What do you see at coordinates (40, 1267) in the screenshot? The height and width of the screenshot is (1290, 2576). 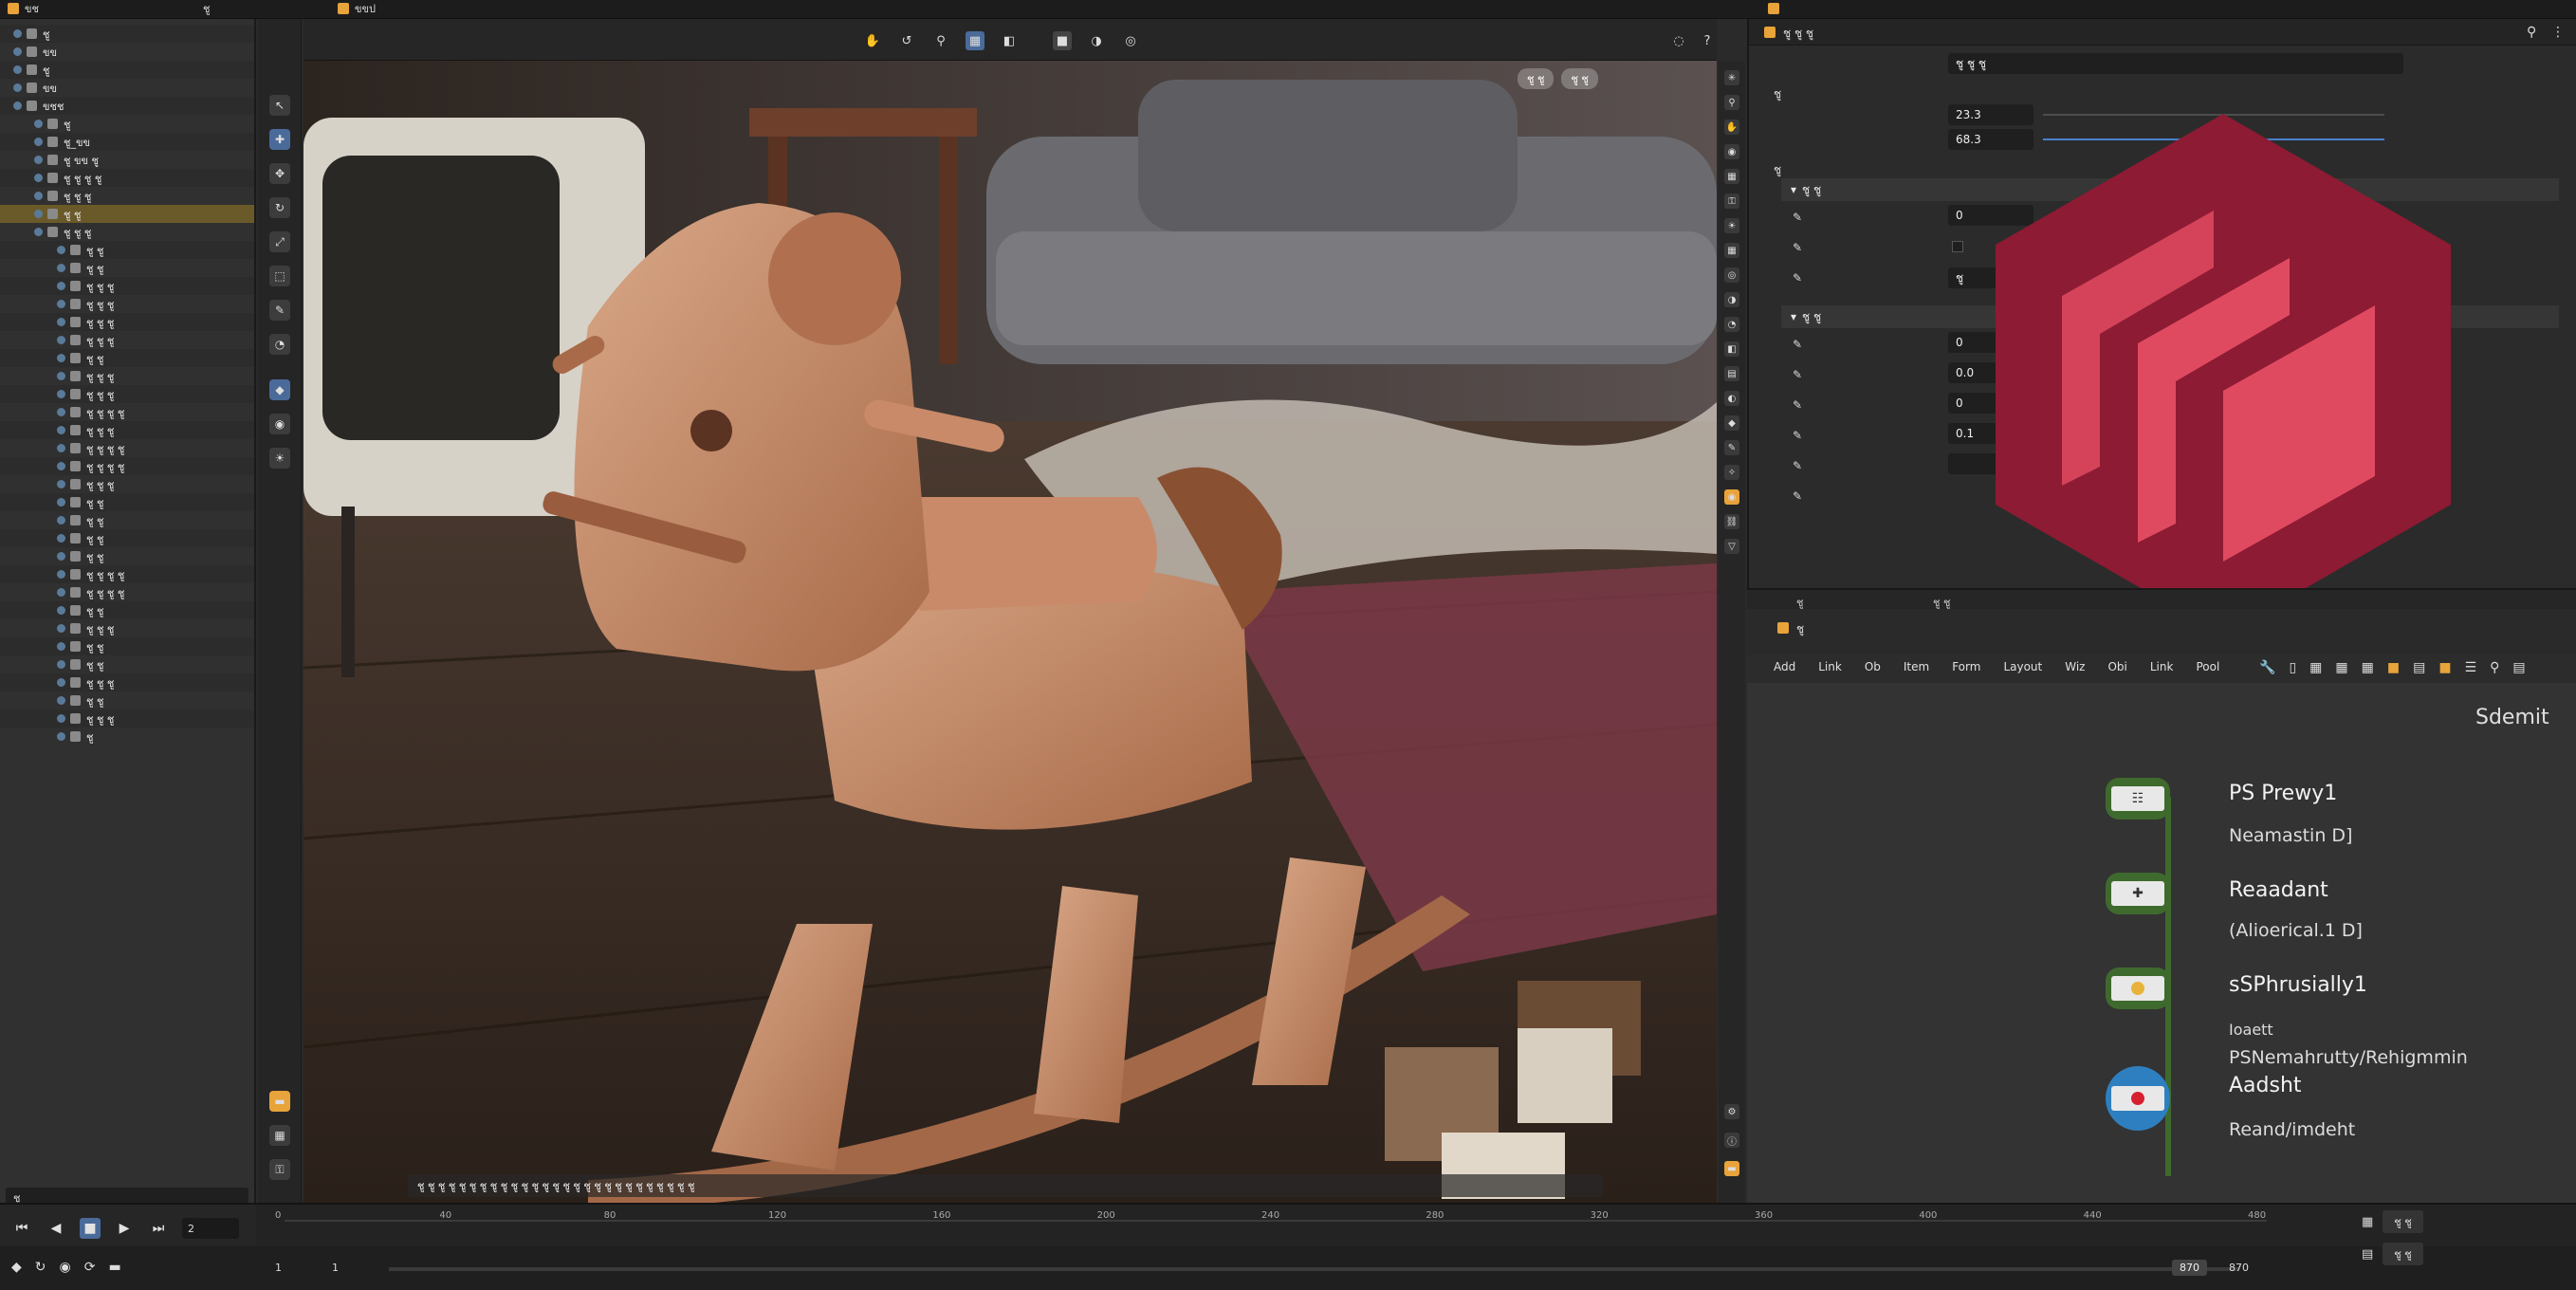 I see `loop-icon: ↻` at bounding box center [40, 1267].